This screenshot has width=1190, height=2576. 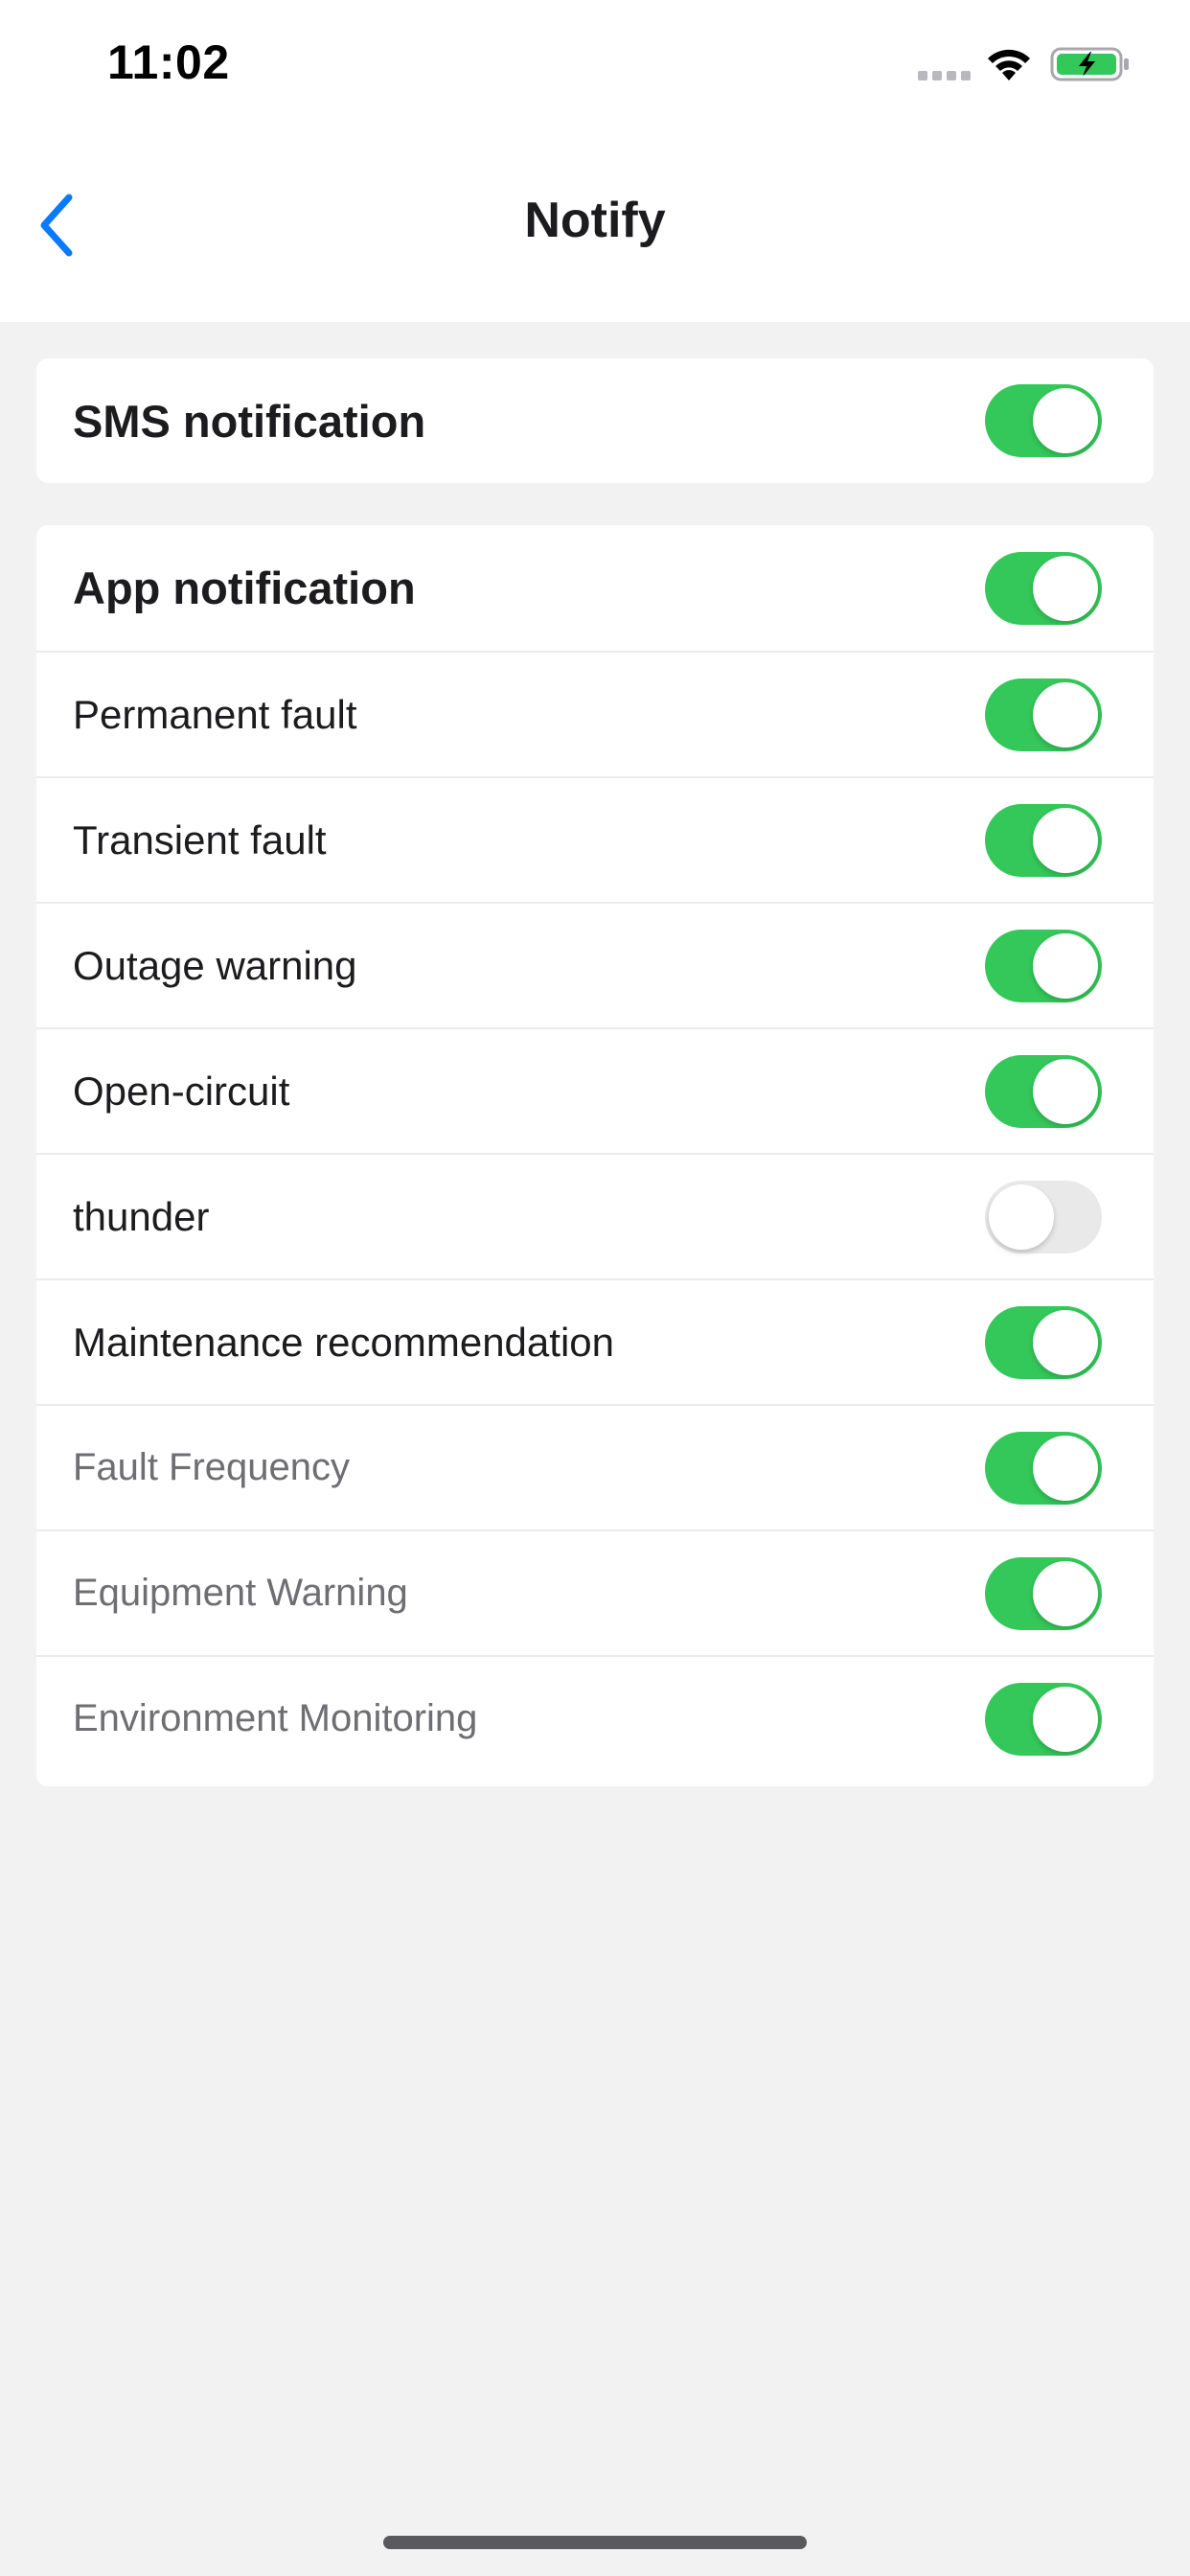 I want to click on equipment-warning-label: Equipment Warning, so click(x=241, y=1593).